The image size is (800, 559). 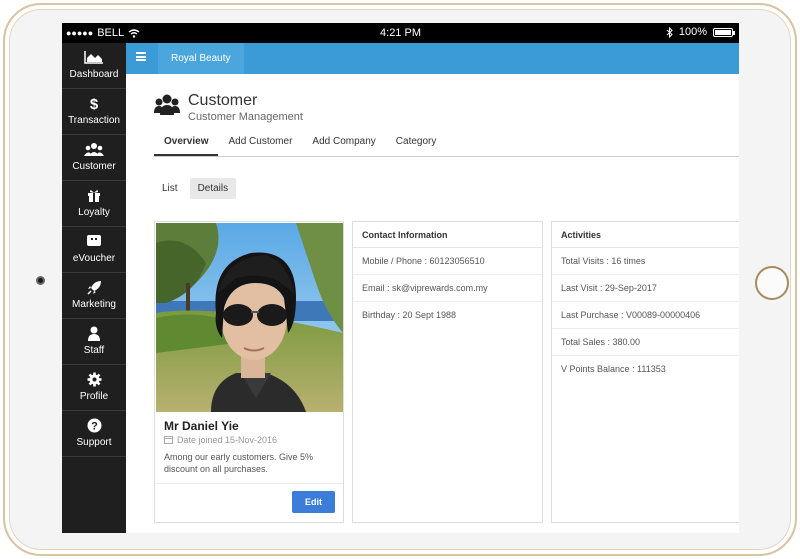 I want to click on activity-row-last-purchase: Last Purchase : V00089-00000406, so click(x=645, y=315).